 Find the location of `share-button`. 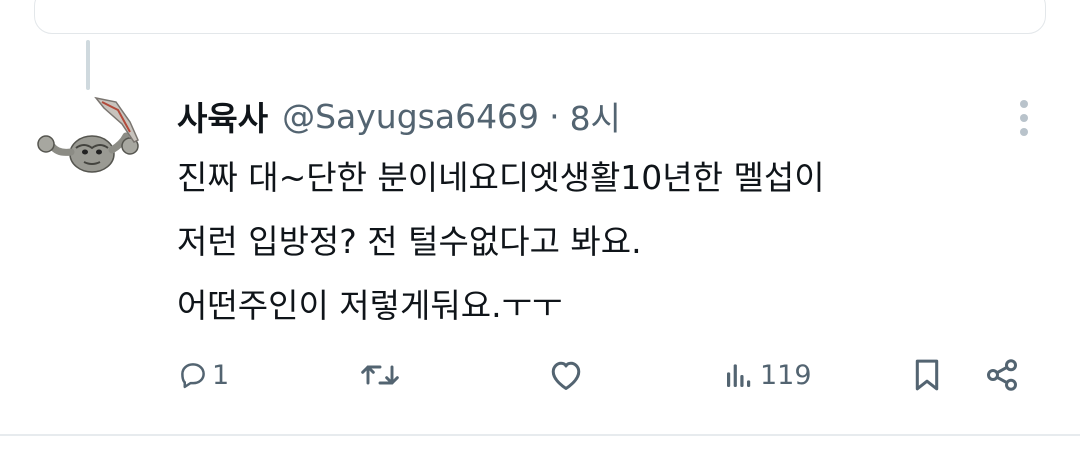

share-button is located at coordinates (1002, 375).